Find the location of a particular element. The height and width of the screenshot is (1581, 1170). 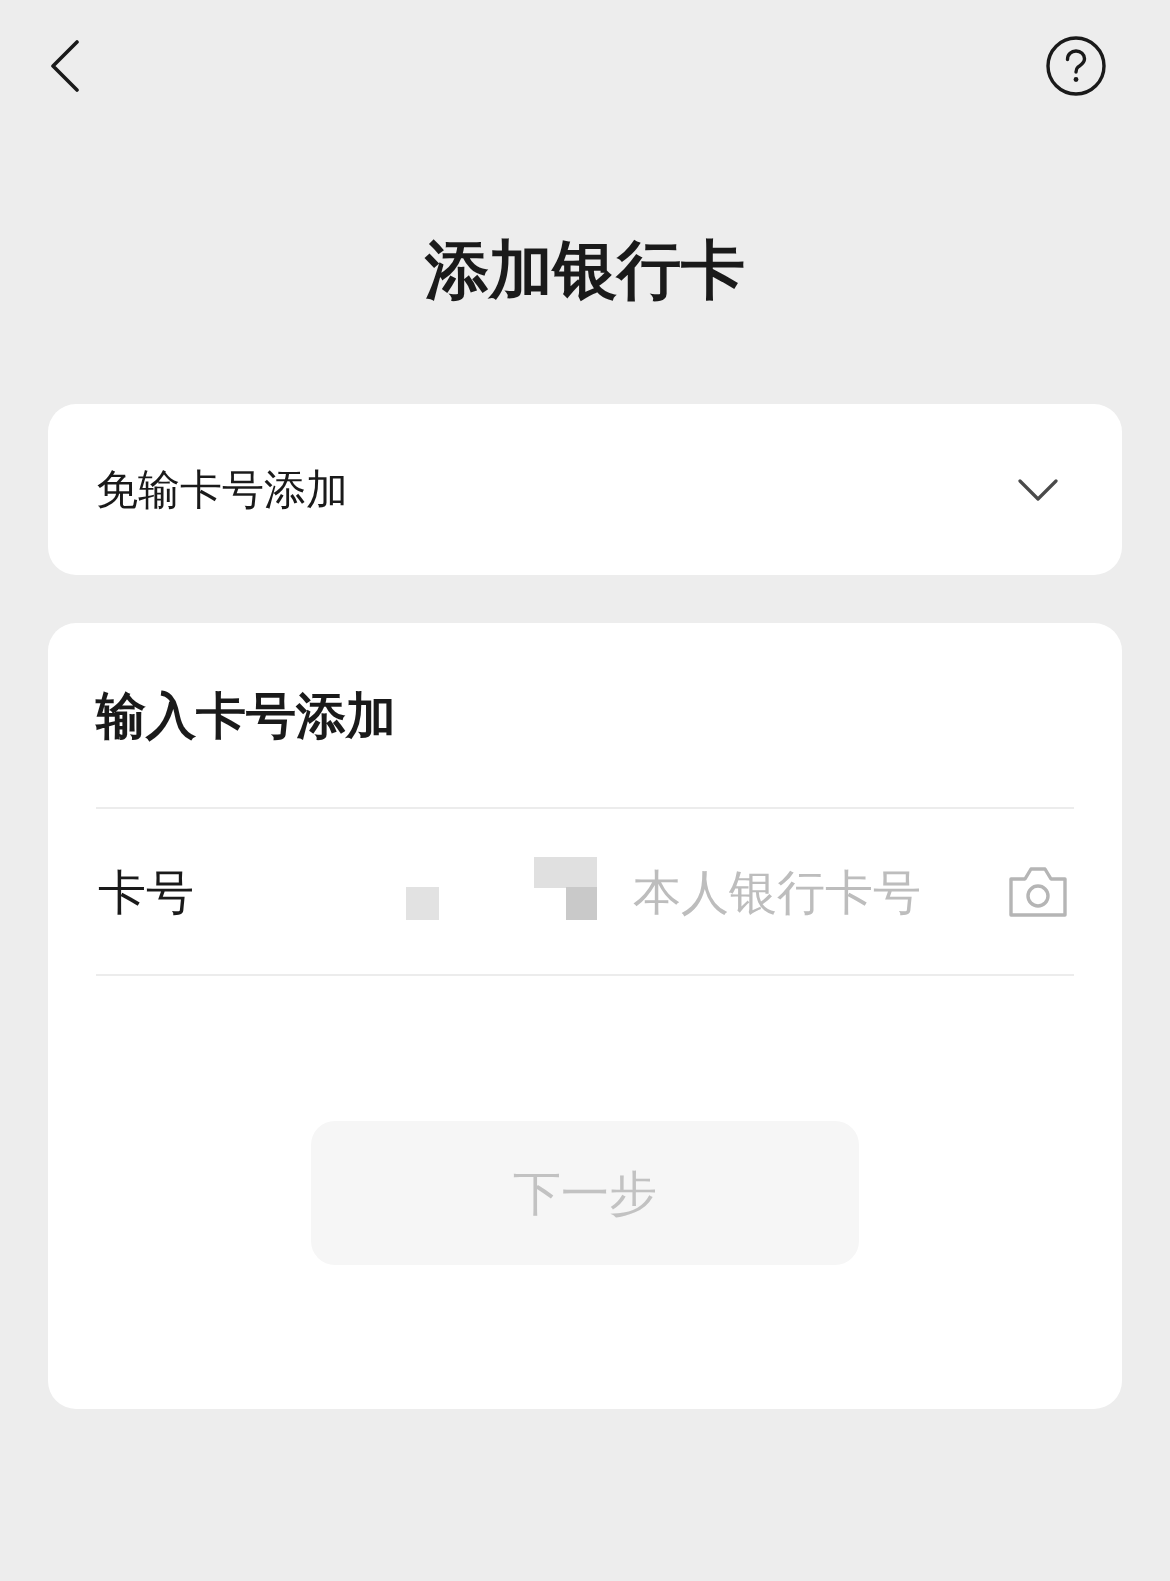

help-button is located at coordinates (1076, 65).